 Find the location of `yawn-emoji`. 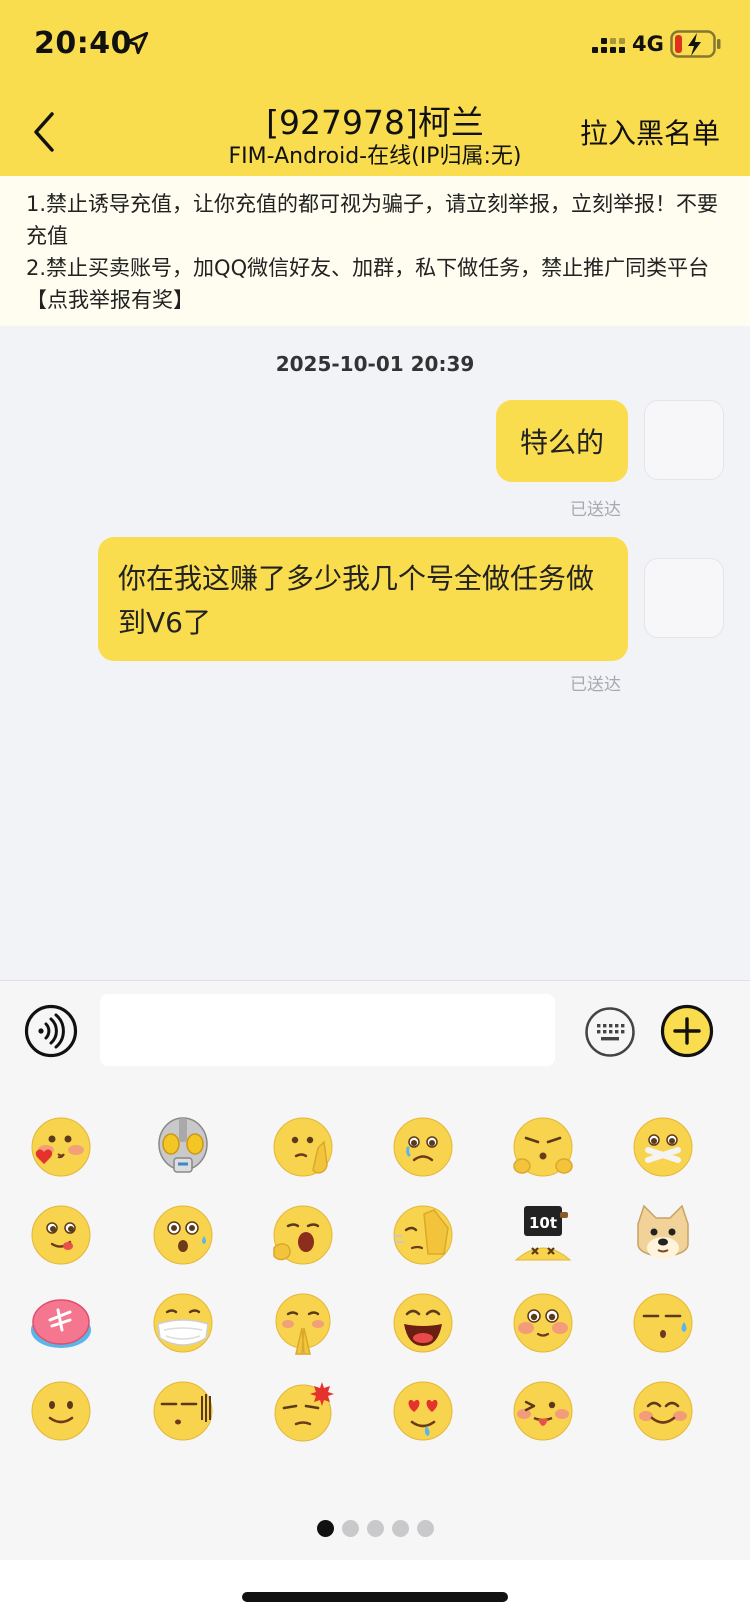

yawn-emoji is located at coordinates (303, 1235).